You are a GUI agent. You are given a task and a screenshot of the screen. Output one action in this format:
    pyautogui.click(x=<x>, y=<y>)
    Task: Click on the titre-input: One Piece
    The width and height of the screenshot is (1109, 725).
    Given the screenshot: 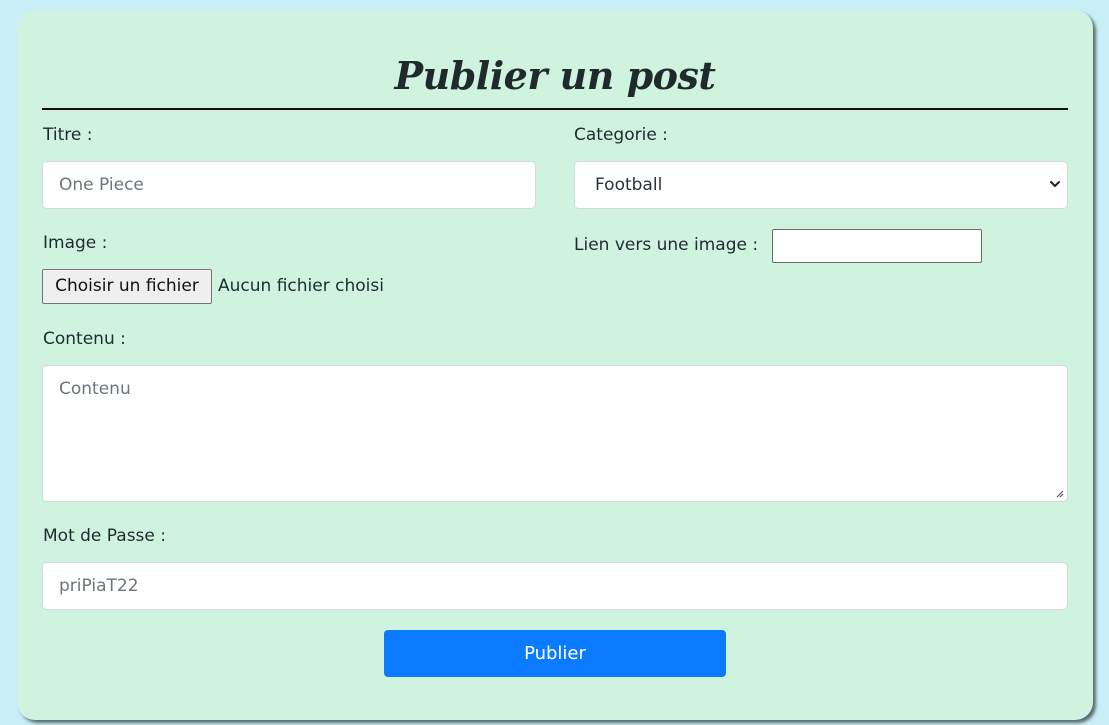 What is the action you would take?
    pyautogui.click(x=289, y=185)
    